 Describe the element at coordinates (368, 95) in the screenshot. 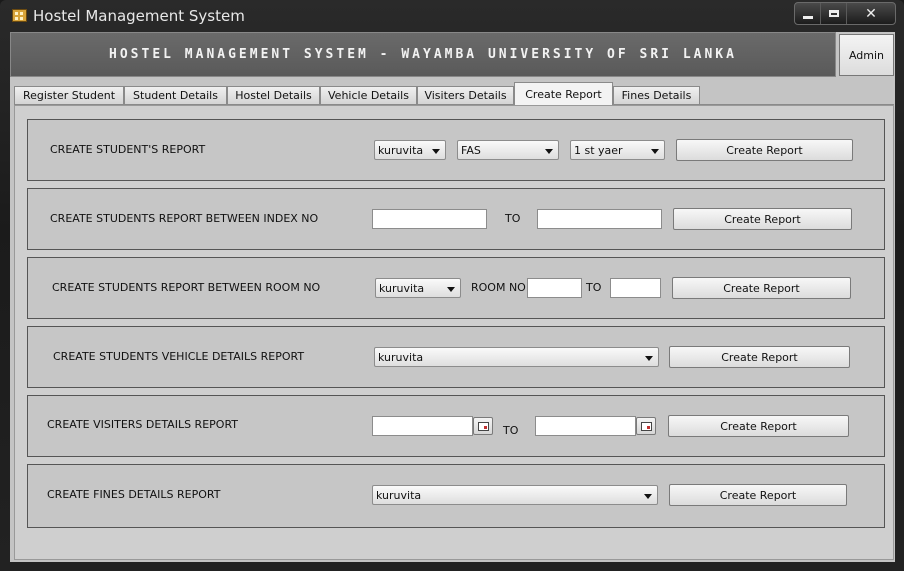

I see `tab-vehicle-details: Vehicle Details` at that location.